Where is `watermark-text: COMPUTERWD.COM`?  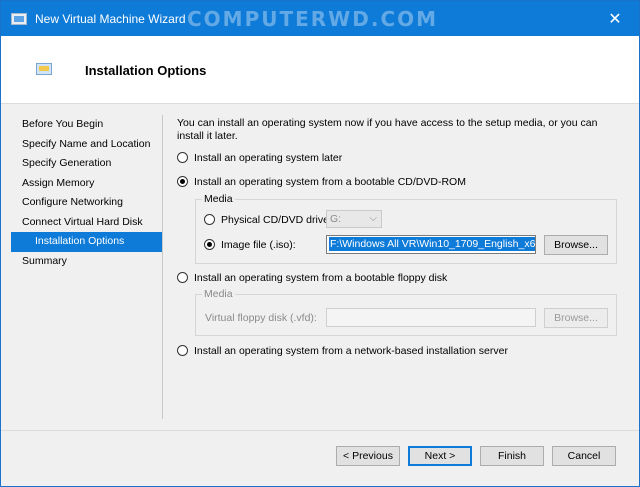 watermark-text: COMPUTERWD.COM is located at coordinates (313, 19).